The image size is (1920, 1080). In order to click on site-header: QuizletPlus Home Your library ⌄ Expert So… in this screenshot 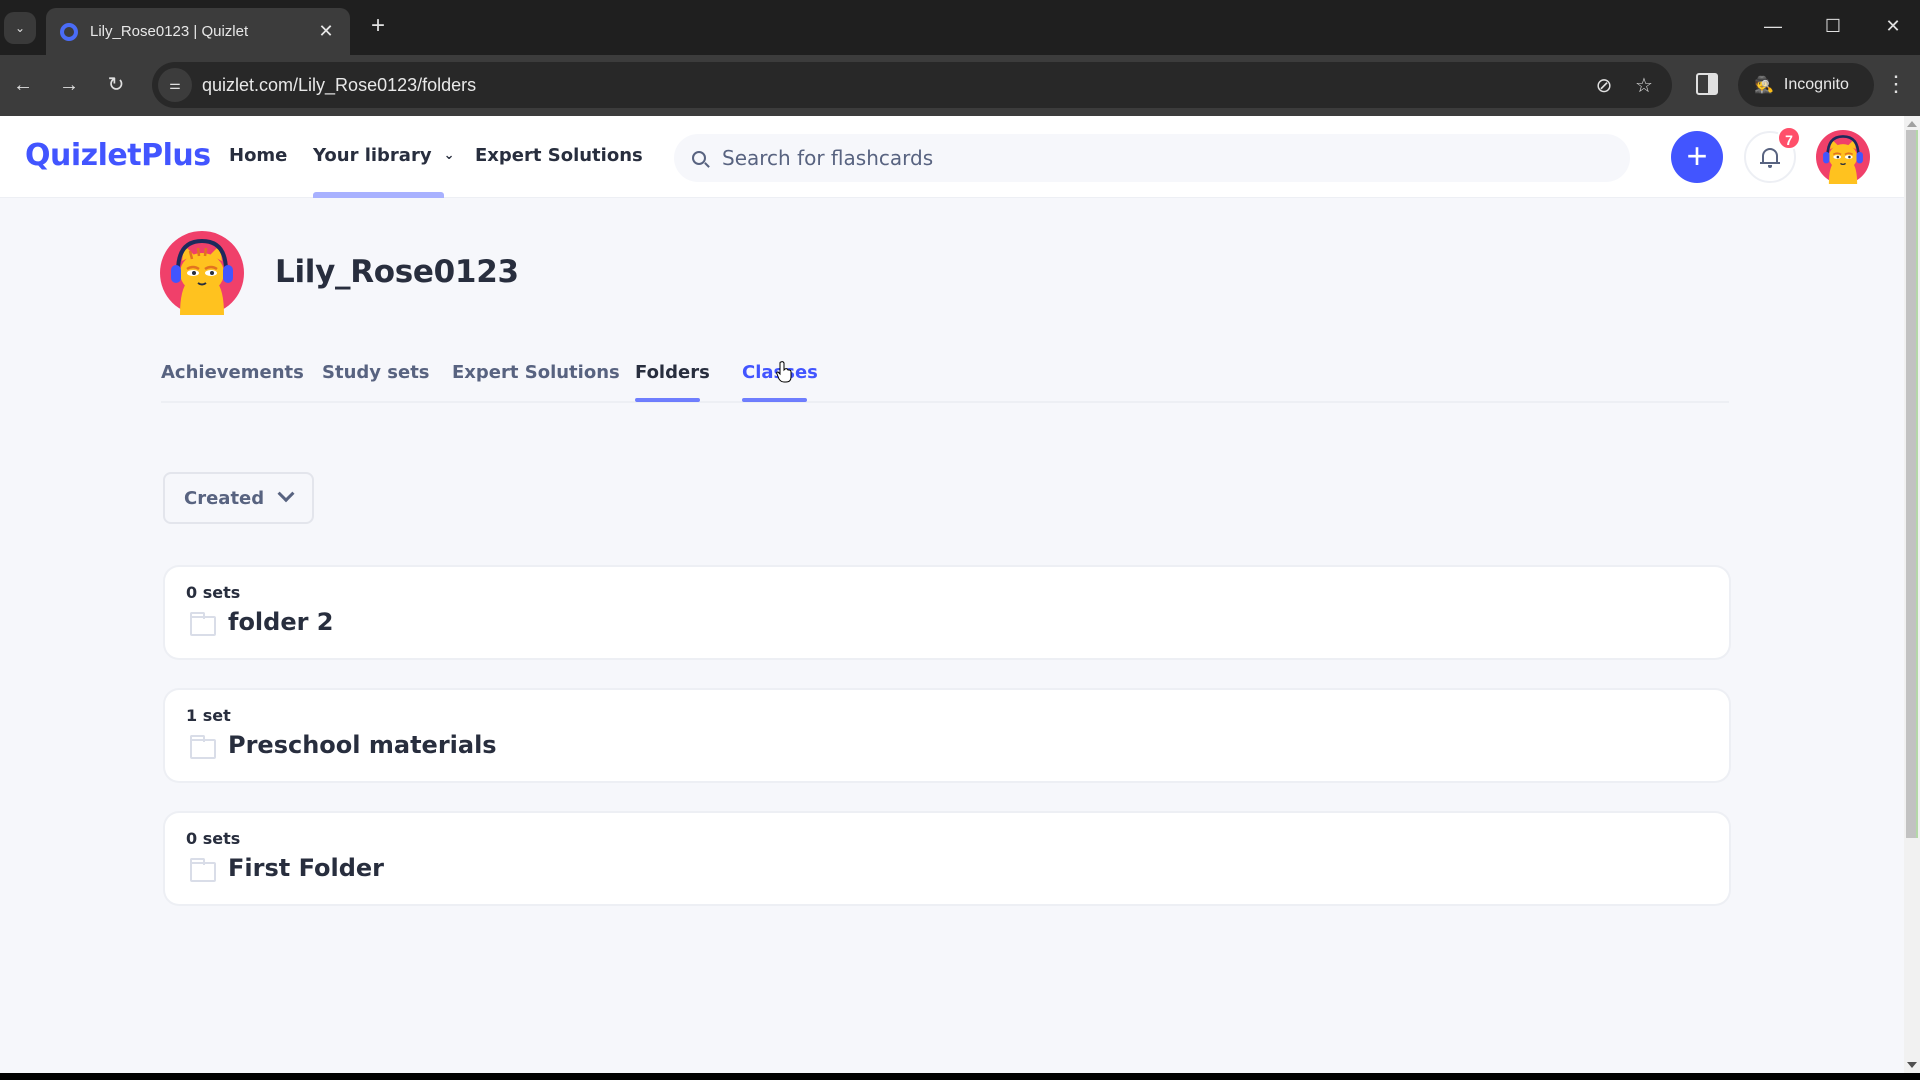, I will do `click(952, 157)`.